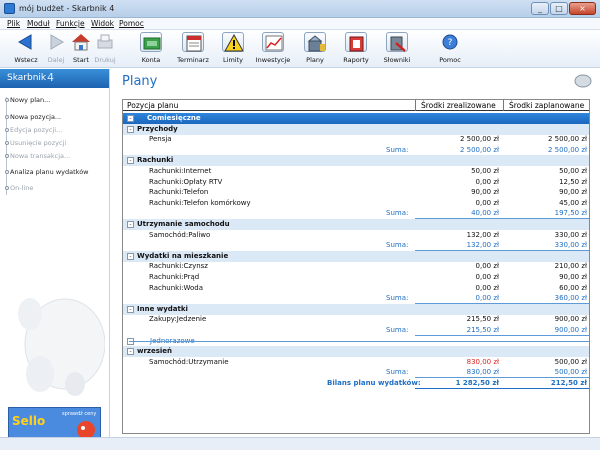  What do you see at coordinates (356, 362) in the screenshot?
I see `table-row: Samochód:Utrzymanie 830,00 zł 500,00 zł` at bounding box center [356, 362].